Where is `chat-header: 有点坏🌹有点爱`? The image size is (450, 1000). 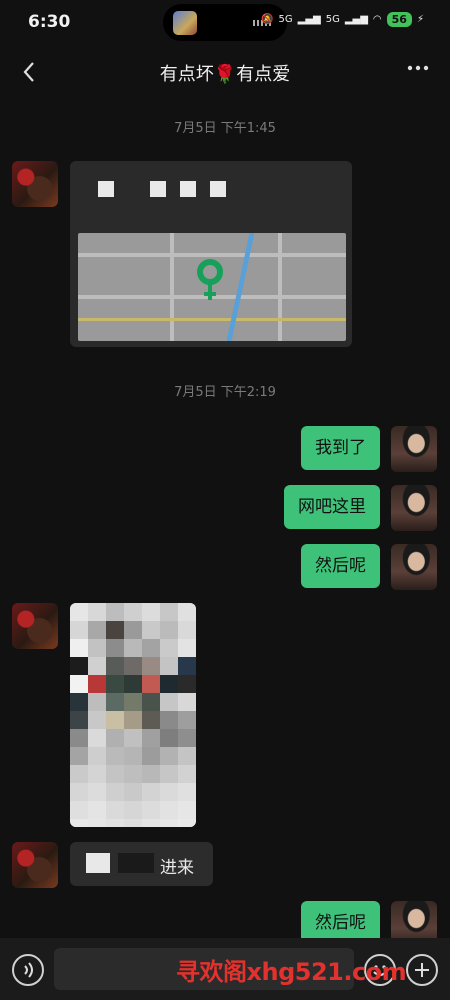
chat-header: 有点坏🌹有点爱 is located at coordinates (225, 72).